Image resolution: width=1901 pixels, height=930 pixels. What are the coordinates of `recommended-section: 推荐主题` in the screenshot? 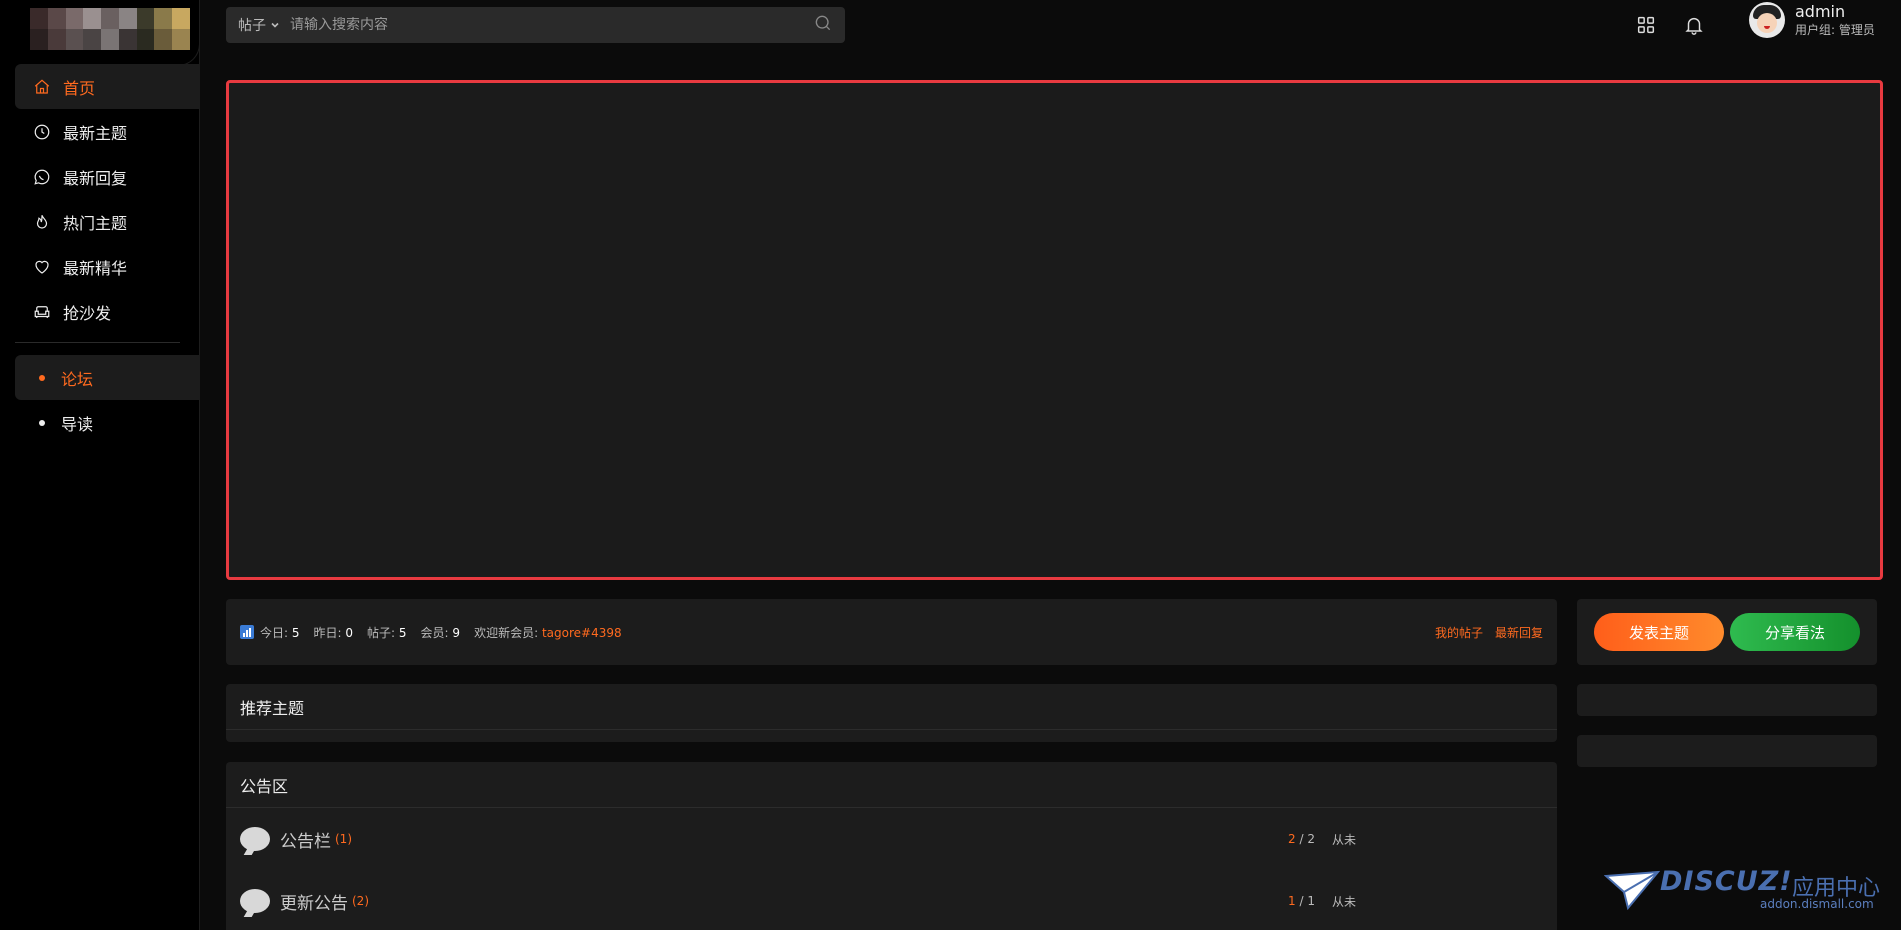 It's located at (891, 713).